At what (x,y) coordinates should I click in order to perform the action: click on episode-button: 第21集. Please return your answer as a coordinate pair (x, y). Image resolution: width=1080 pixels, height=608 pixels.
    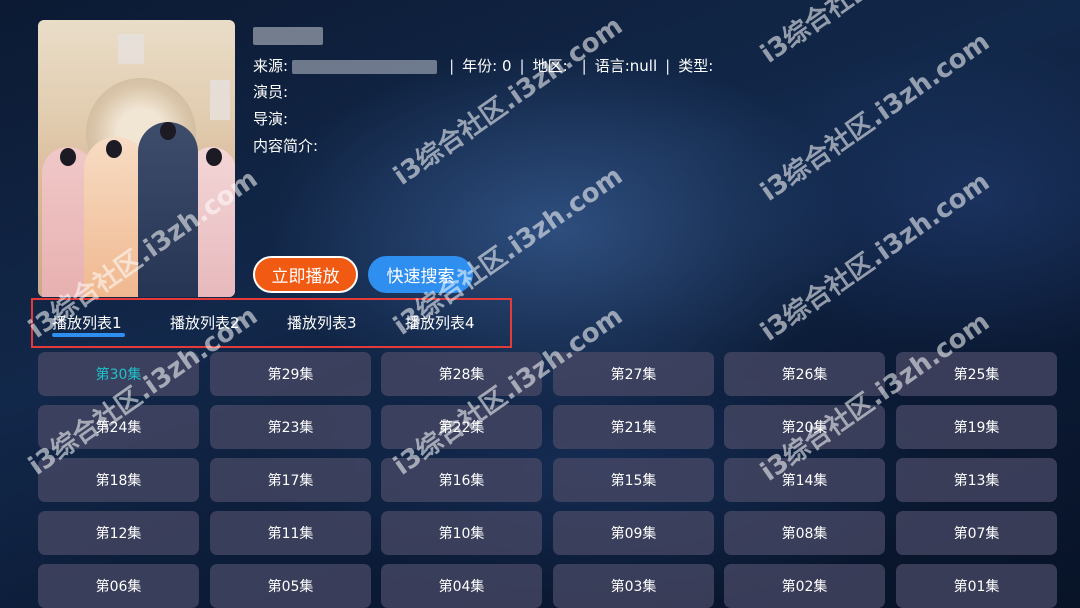
    Looking at the image, I should click on (633, 427).